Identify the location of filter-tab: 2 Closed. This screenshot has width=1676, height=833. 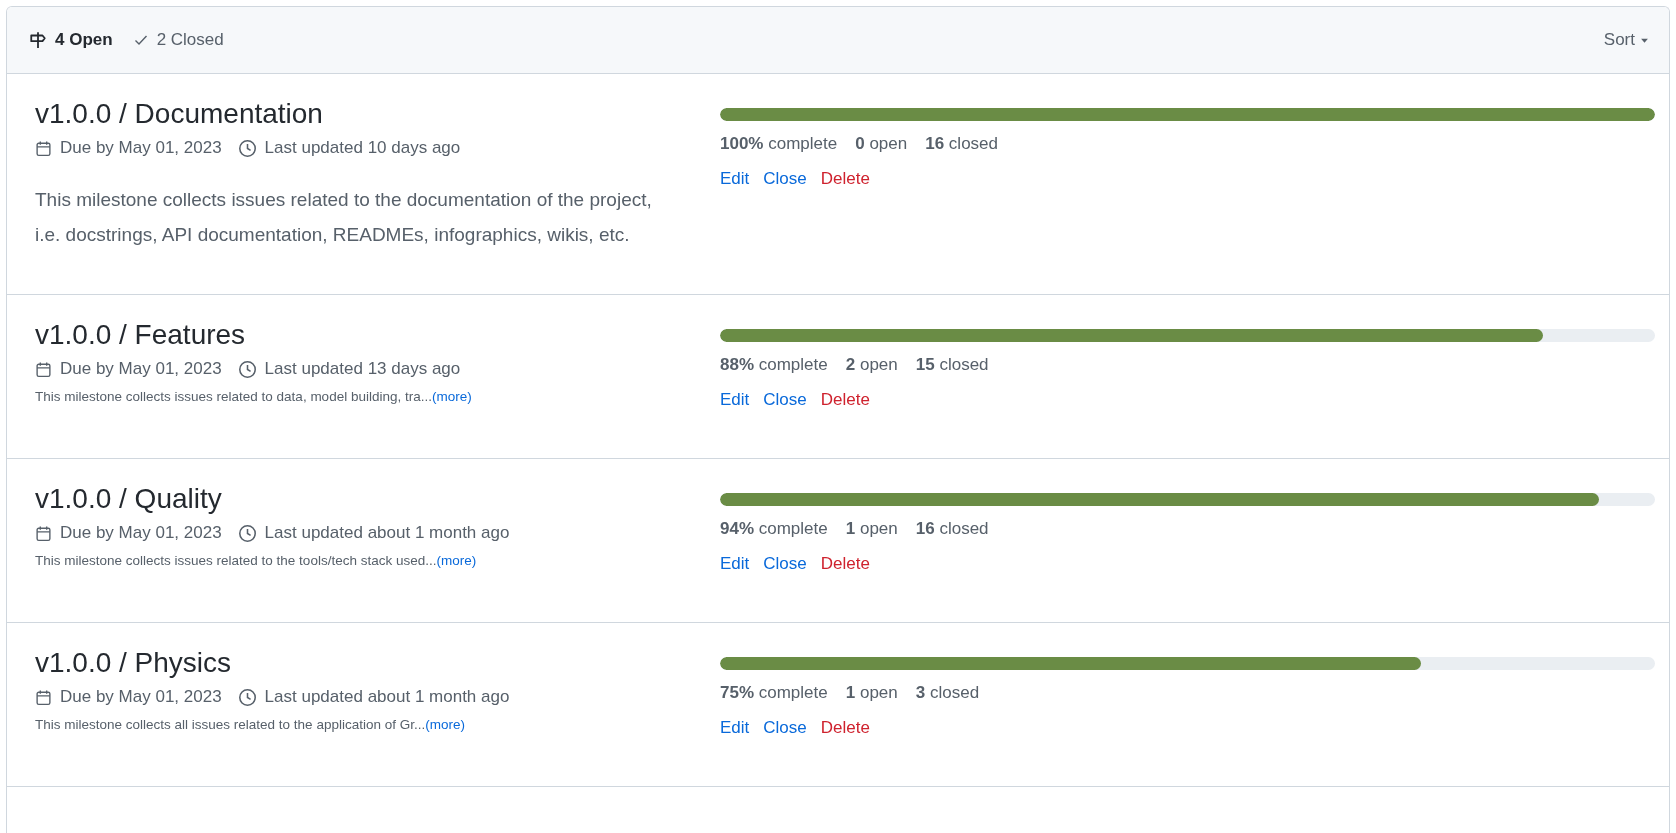
(178, 40).